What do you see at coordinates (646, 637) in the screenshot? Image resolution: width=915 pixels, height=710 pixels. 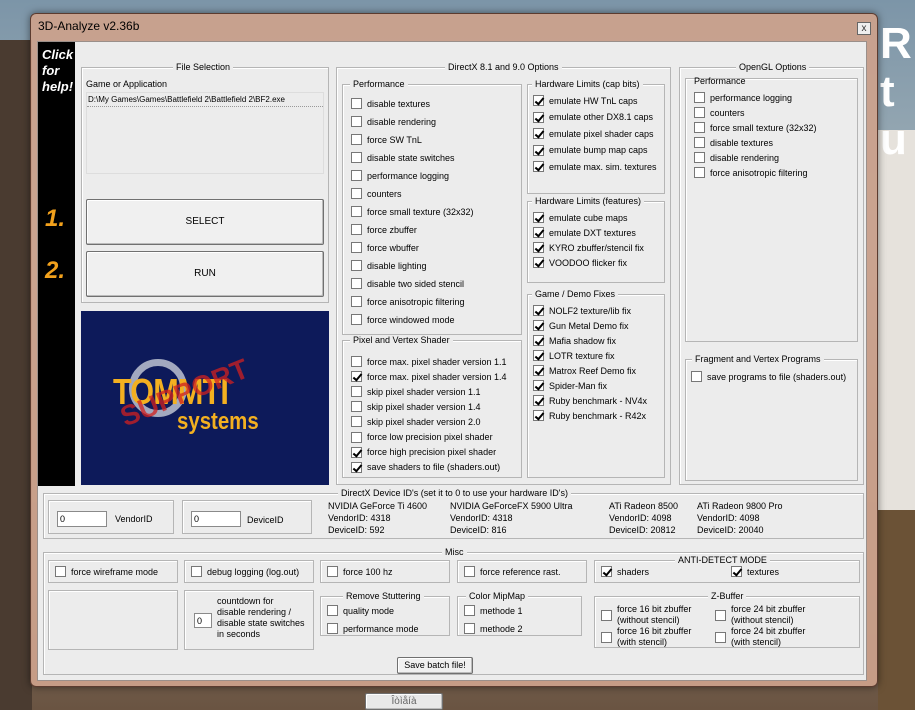 I see `checkbox-z16-stencil: force 16 bit zbuffer (with stencil)` at bounding box center [646, 637].